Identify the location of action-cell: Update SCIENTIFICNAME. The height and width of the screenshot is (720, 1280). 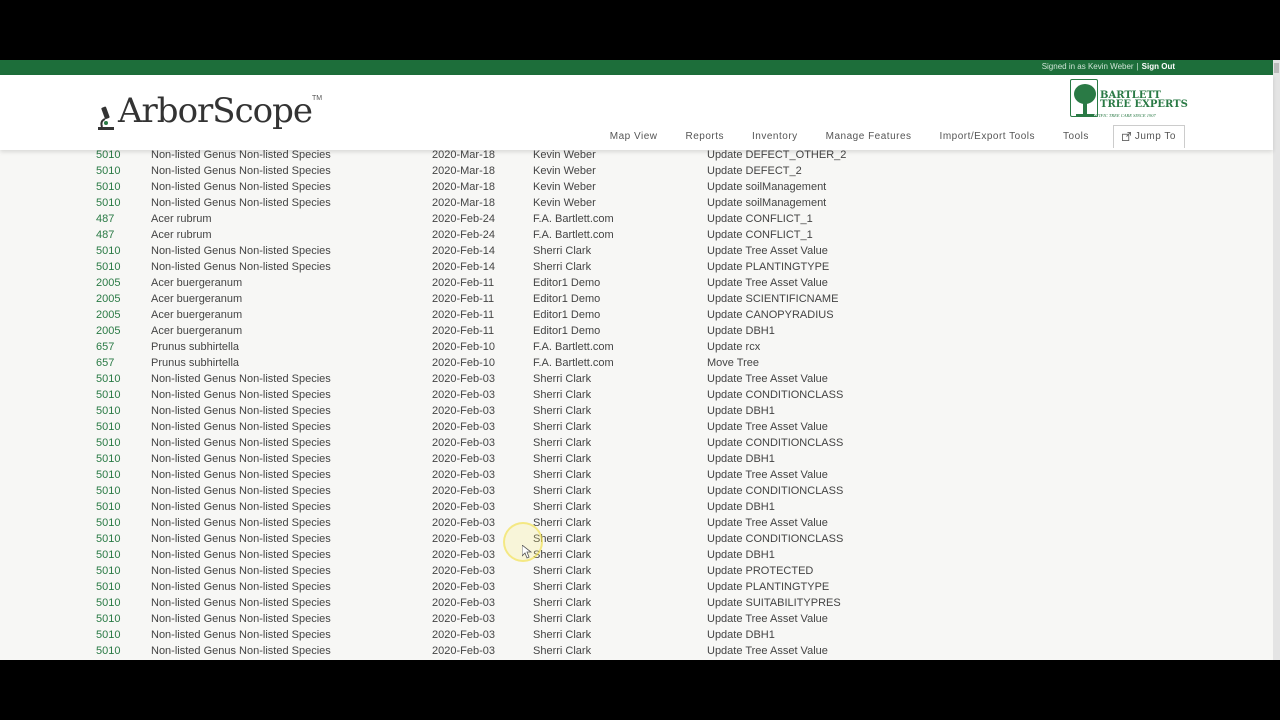
(773, 299).